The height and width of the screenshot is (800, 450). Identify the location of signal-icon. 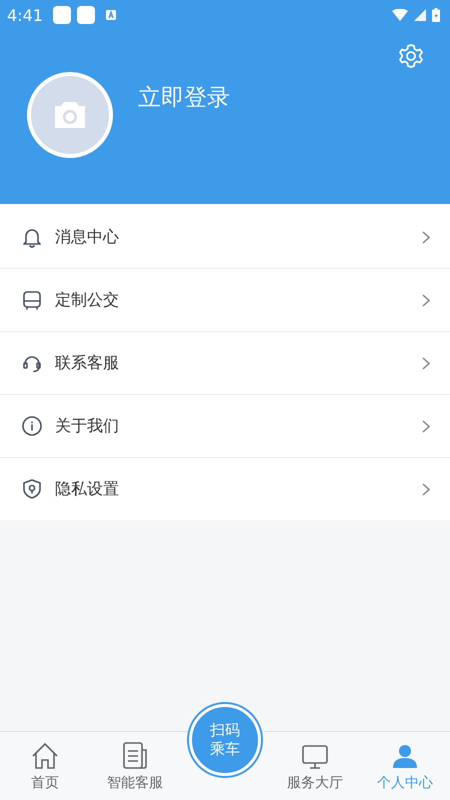
(420, 15).